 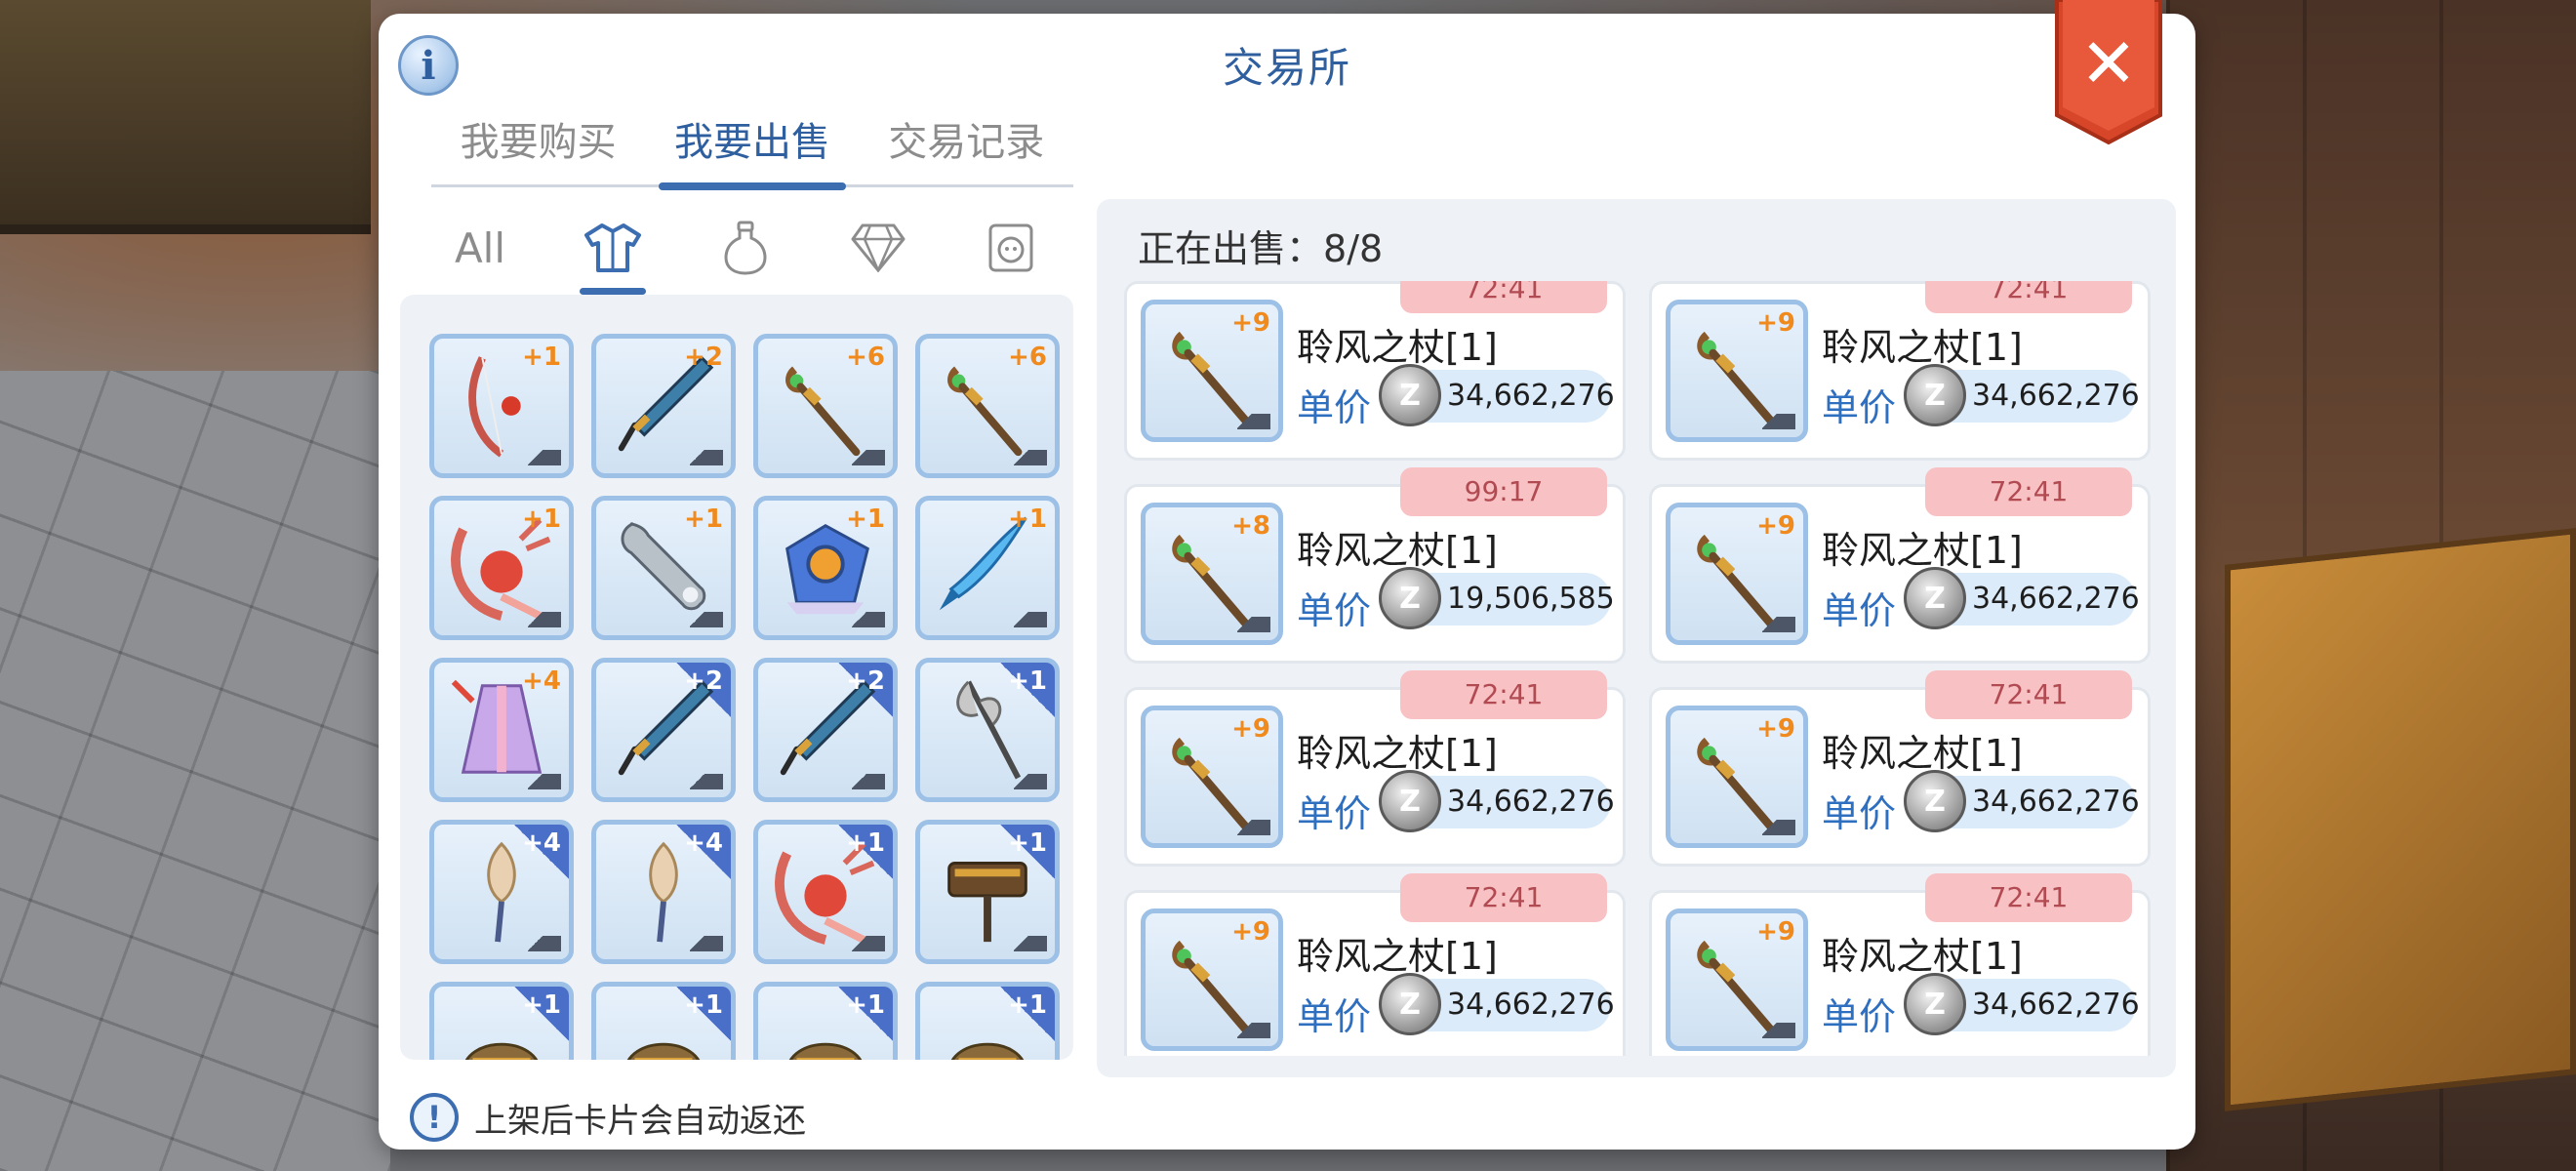 I want to click on tab-history: 交易记录, so click(x=966, y=145).